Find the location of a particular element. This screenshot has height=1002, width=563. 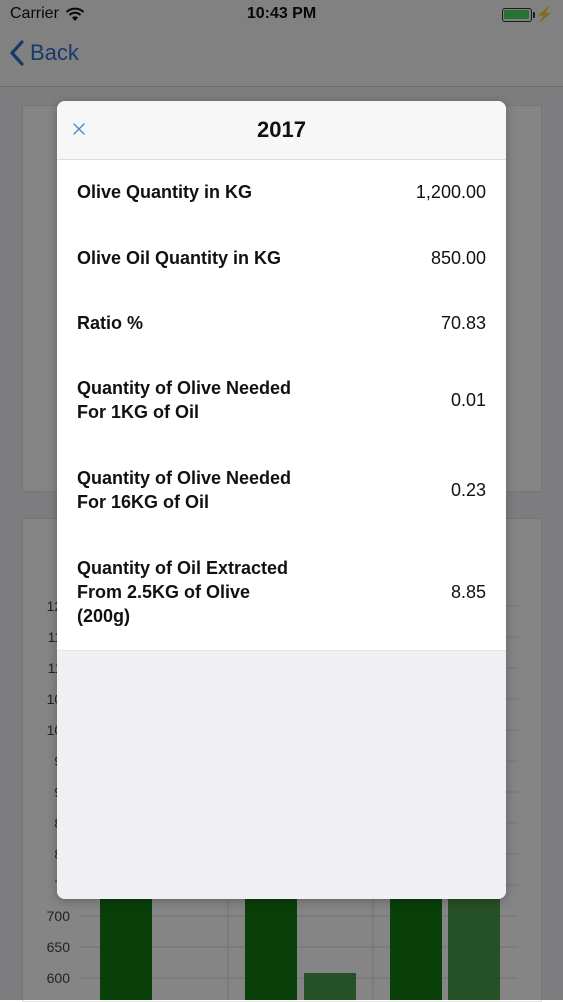

detail-row: Ratio % 70.83 is located at coordinates (281, 323).